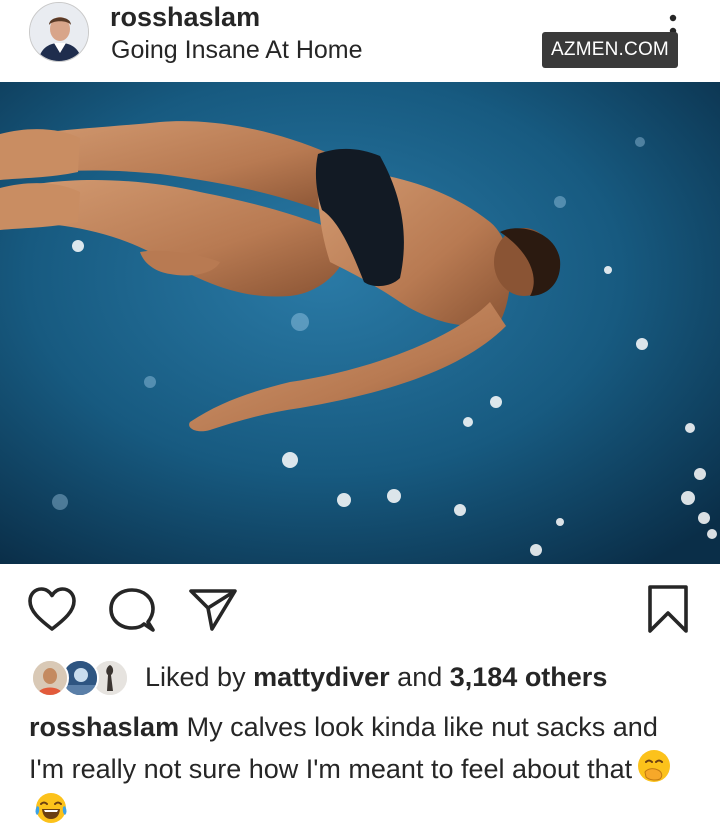 This screenshot has height=829, width=720. What do you see at coordinates (132, 610) in the screenshot?
I see `comment-icon` at bounding box center [132, 610].